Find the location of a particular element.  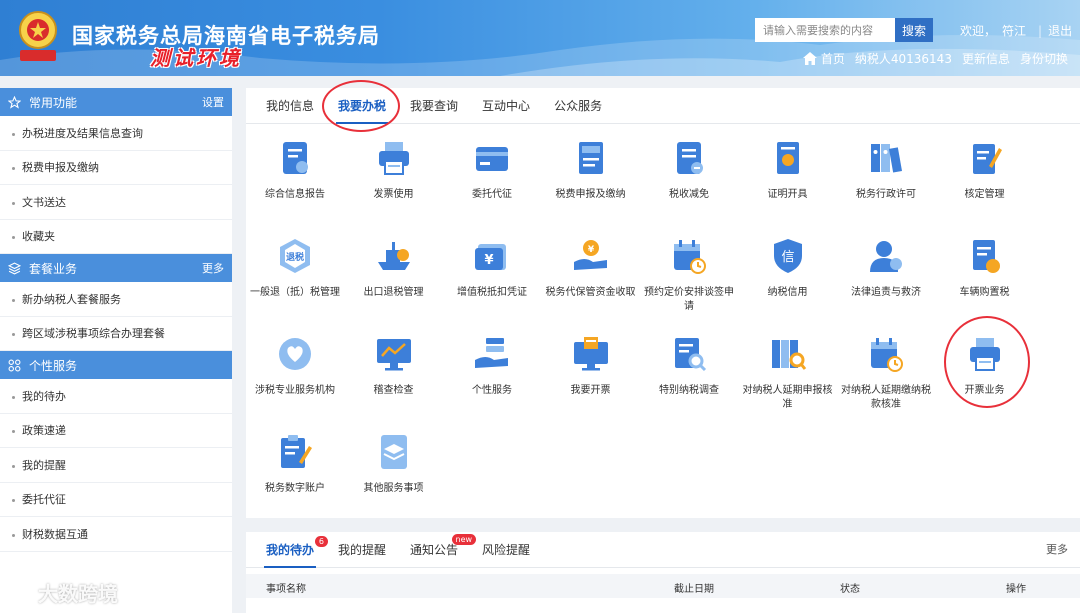

service-item: 其他服务事项 is located at coordinates (394, 464).